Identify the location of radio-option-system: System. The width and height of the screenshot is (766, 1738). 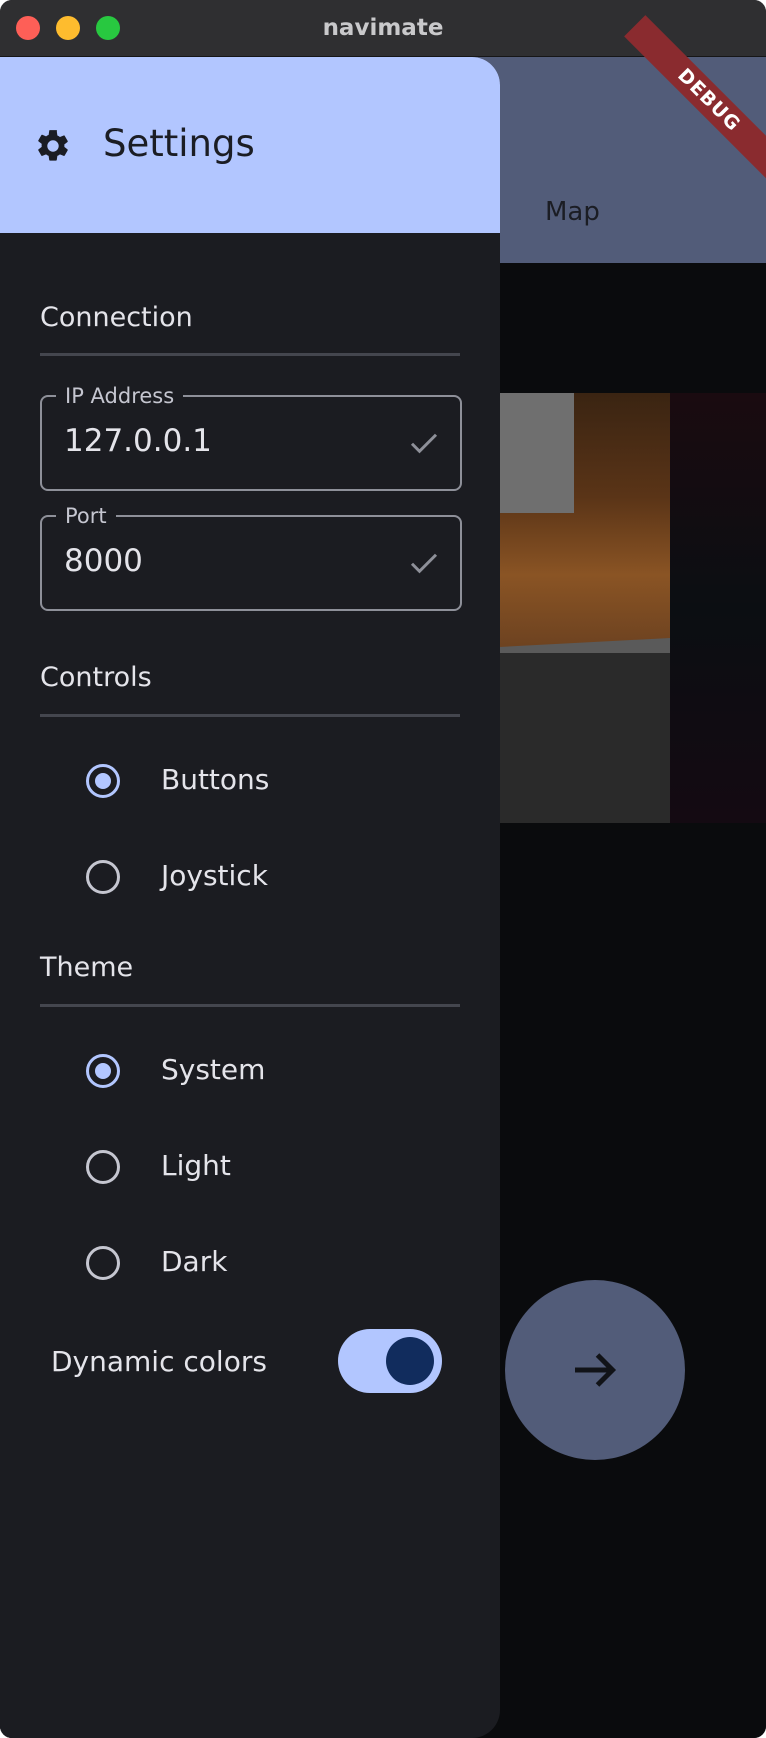
(276, 1073).